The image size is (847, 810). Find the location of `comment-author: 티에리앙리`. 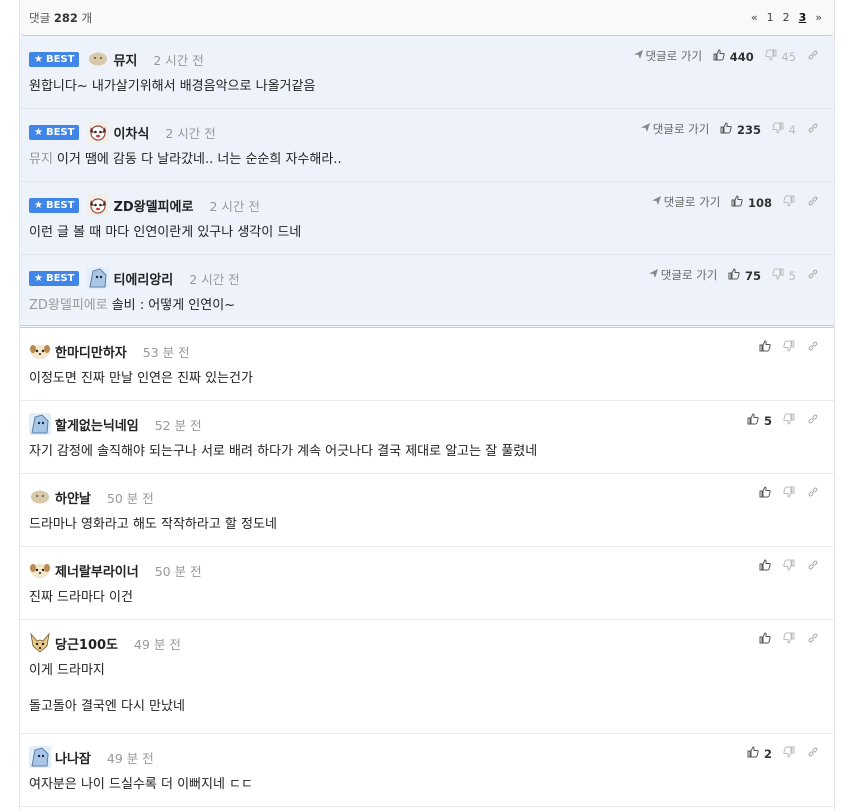

comment-author: 티에리앙리 is located at coordinates (143, 278).